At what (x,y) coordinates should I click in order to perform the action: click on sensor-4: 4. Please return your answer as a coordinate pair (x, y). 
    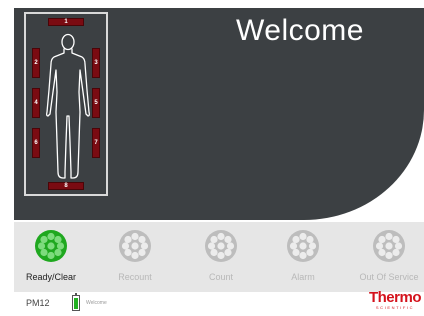
    Looking at the image, I should click on (36, 103).